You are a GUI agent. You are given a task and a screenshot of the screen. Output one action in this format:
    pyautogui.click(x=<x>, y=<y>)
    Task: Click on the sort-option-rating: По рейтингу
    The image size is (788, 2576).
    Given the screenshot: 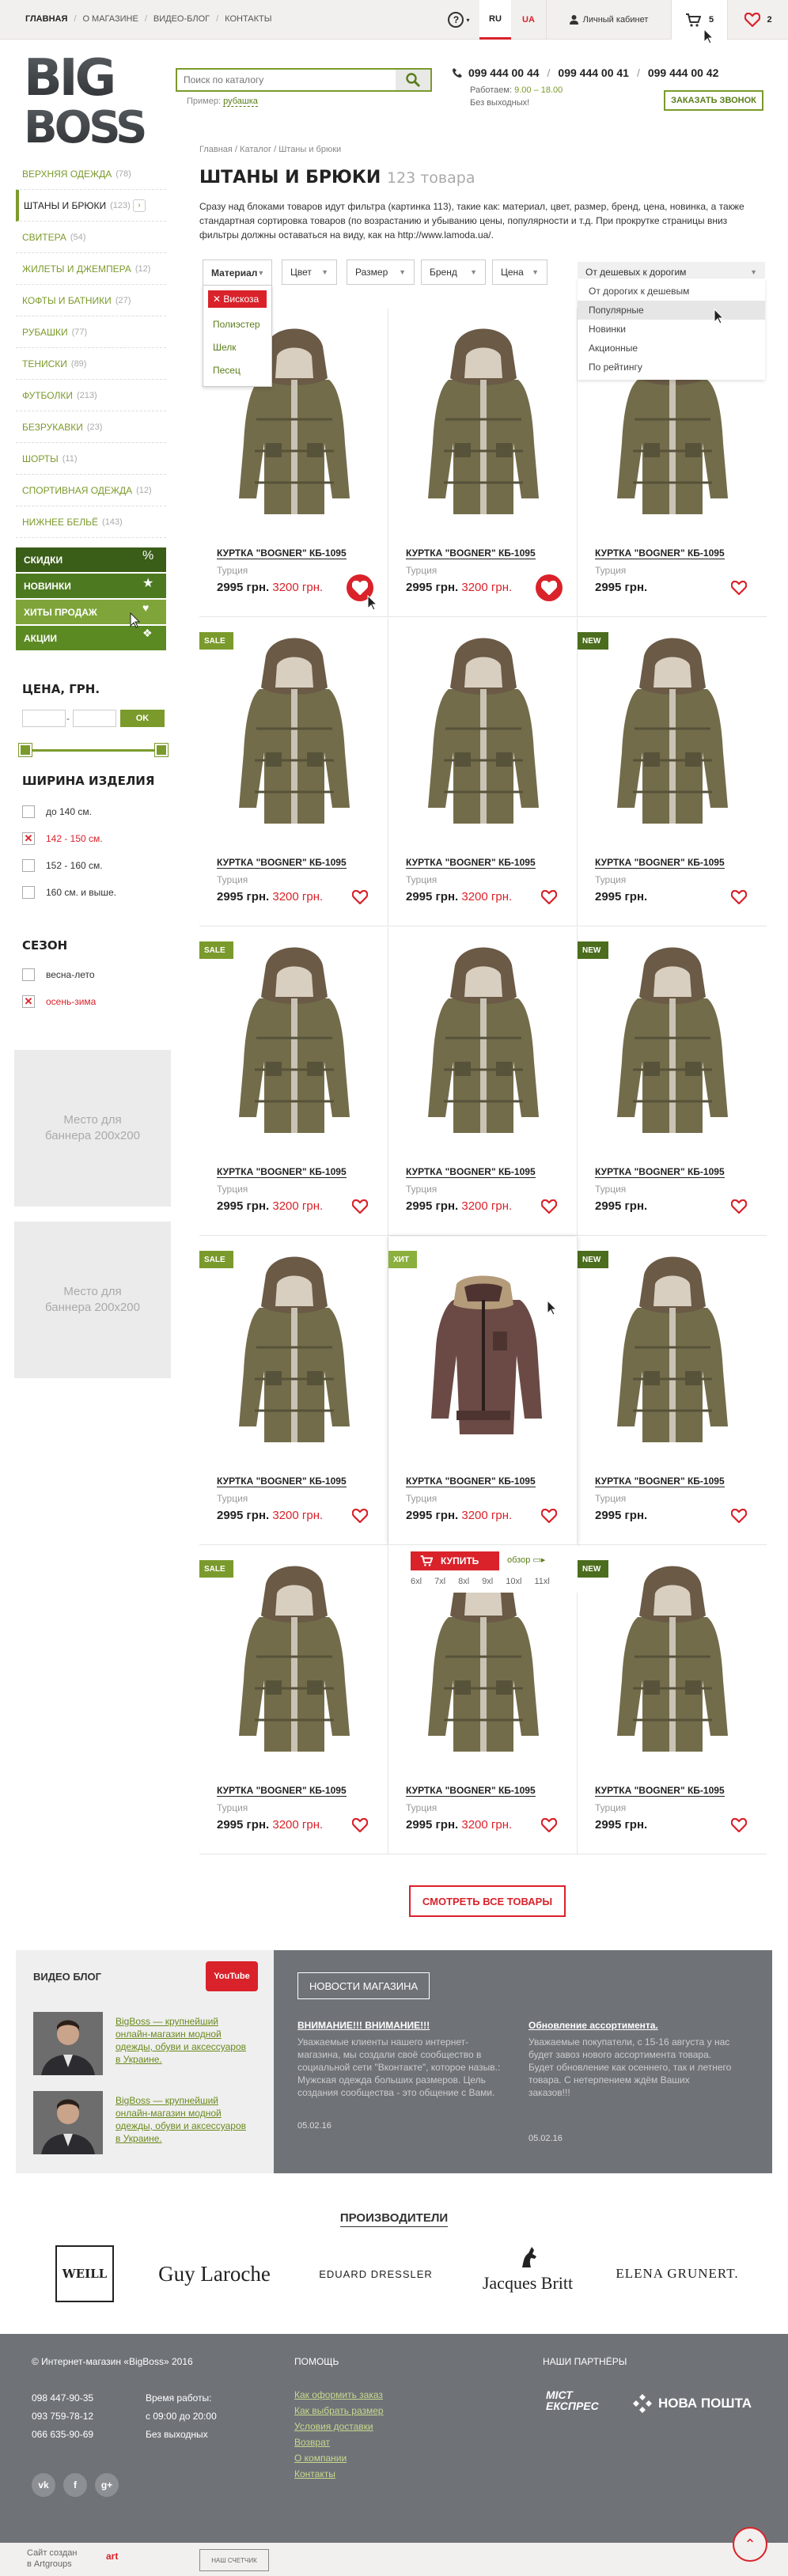 What is the action you would take?
    pyautogui.click(x=671, y=367)
    